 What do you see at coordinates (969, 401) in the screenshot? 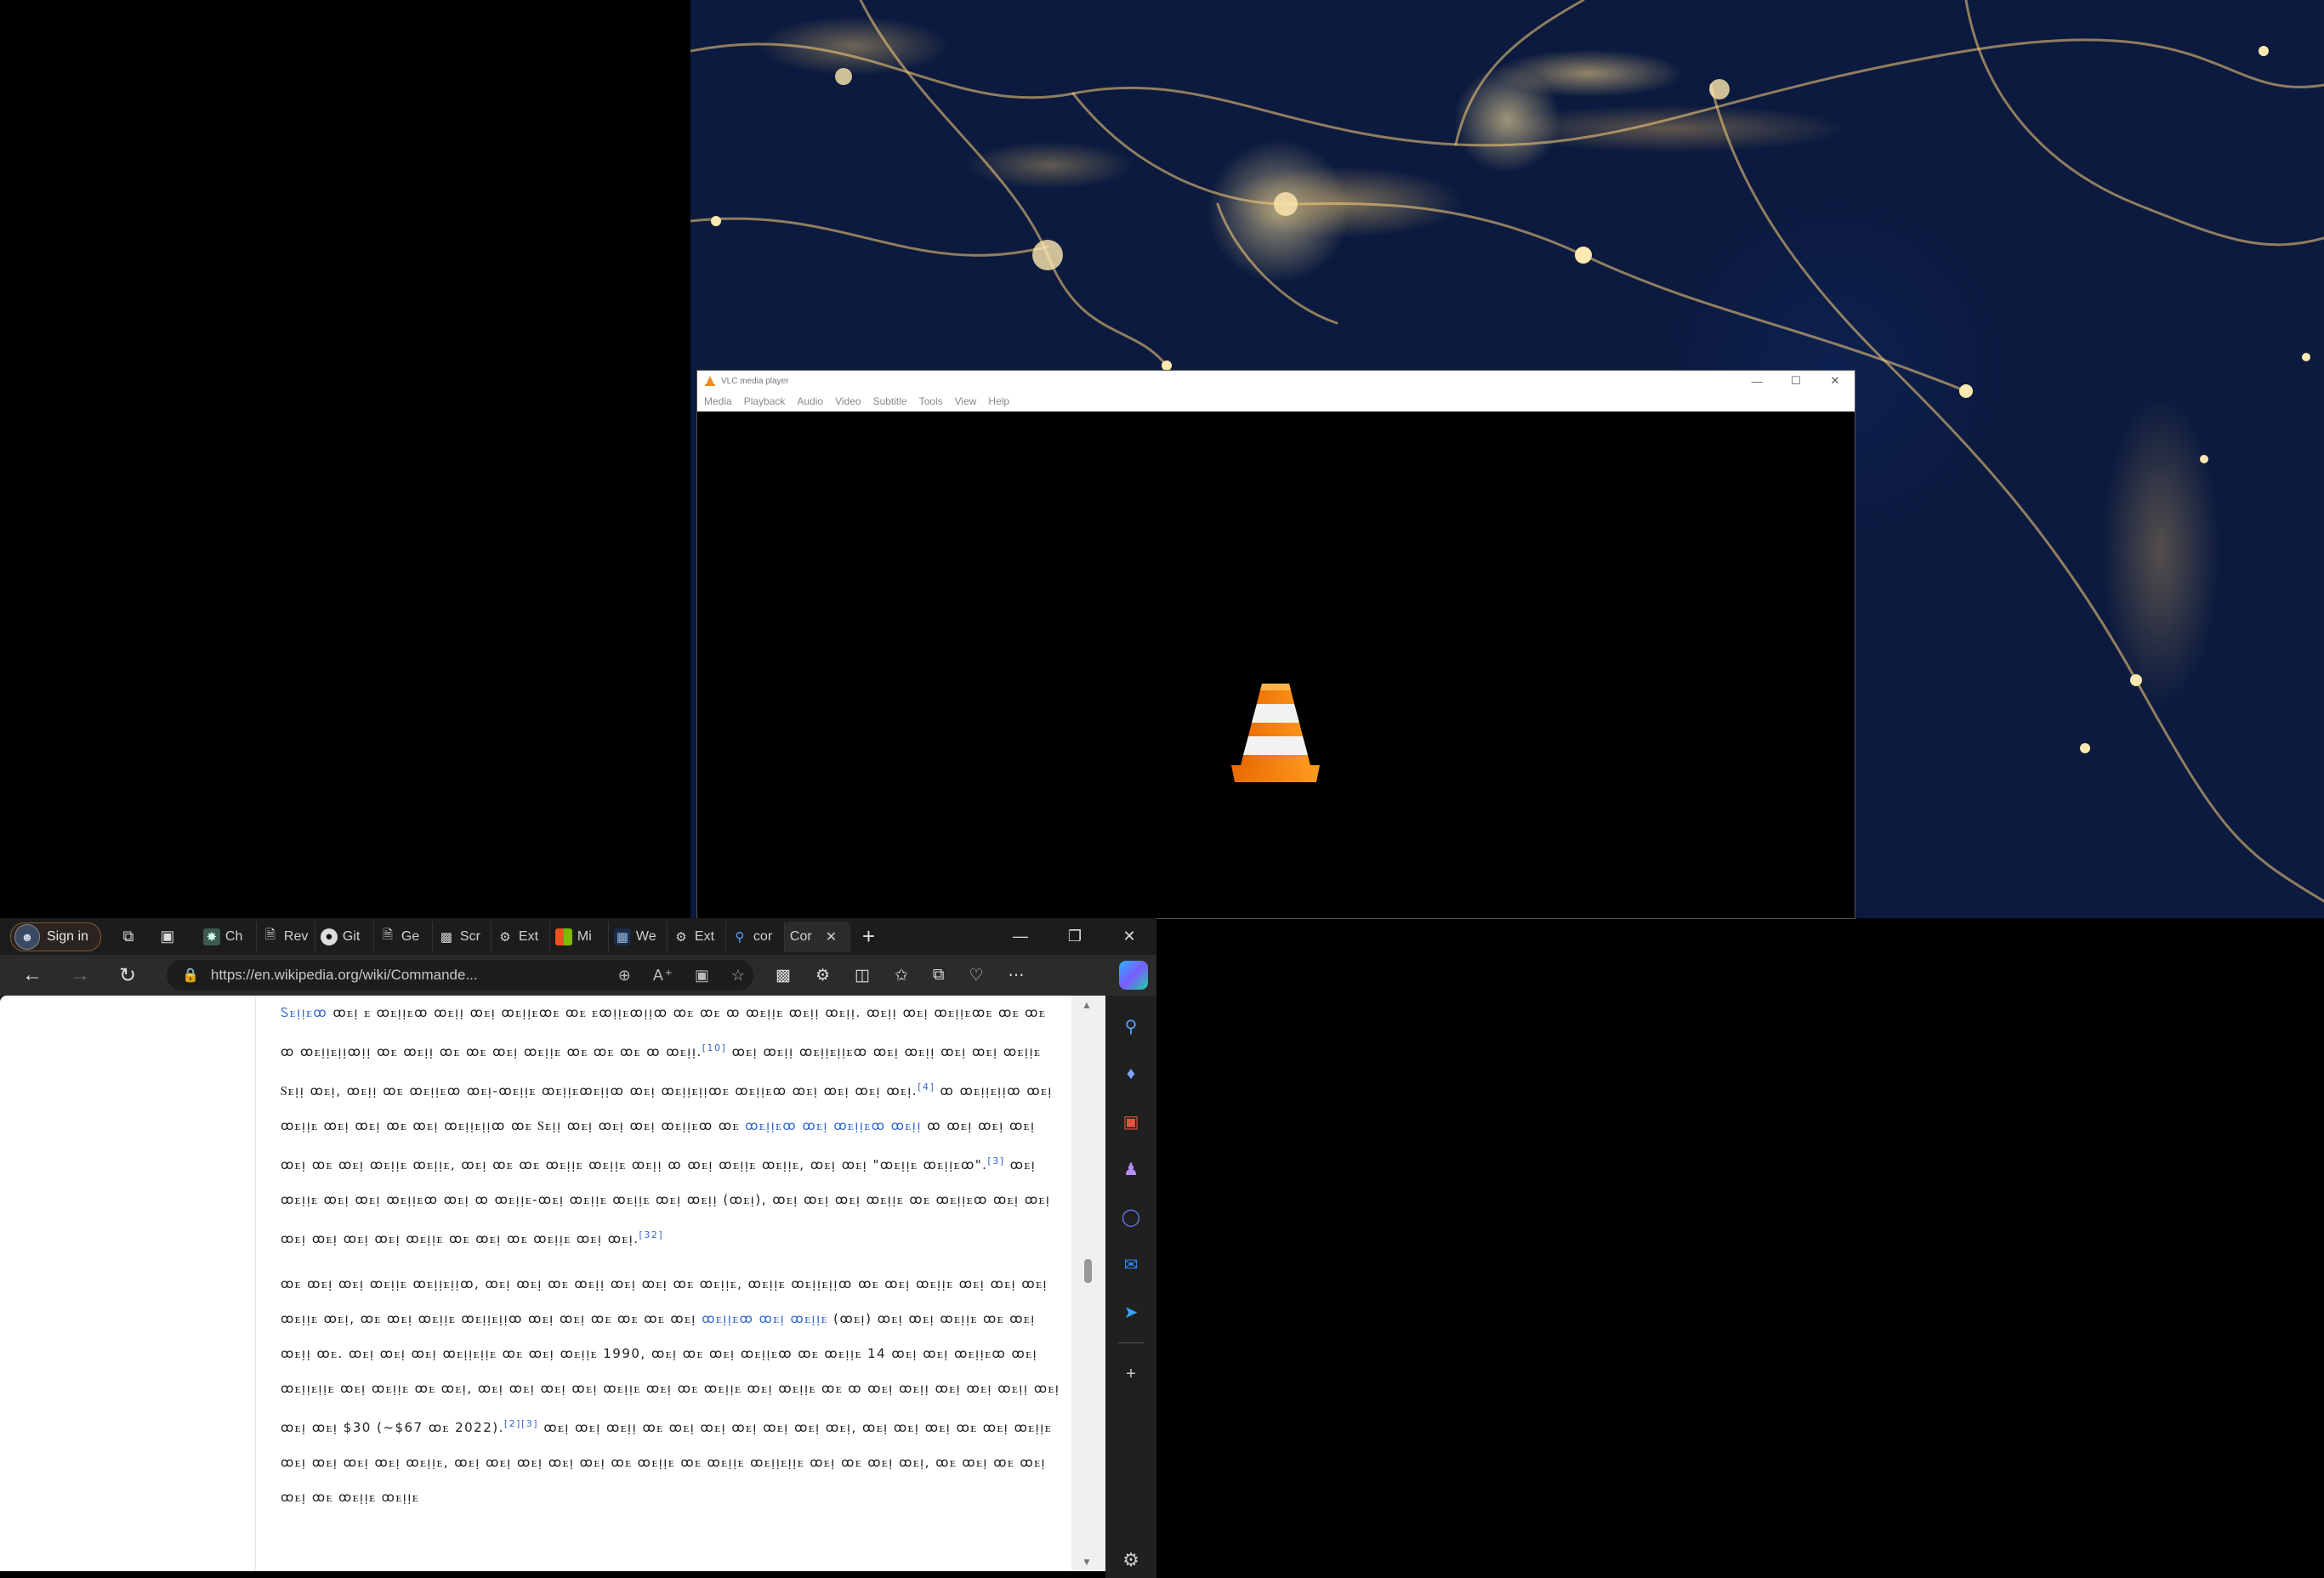
I see `menu-view: View` at bounding box center [969, 401].